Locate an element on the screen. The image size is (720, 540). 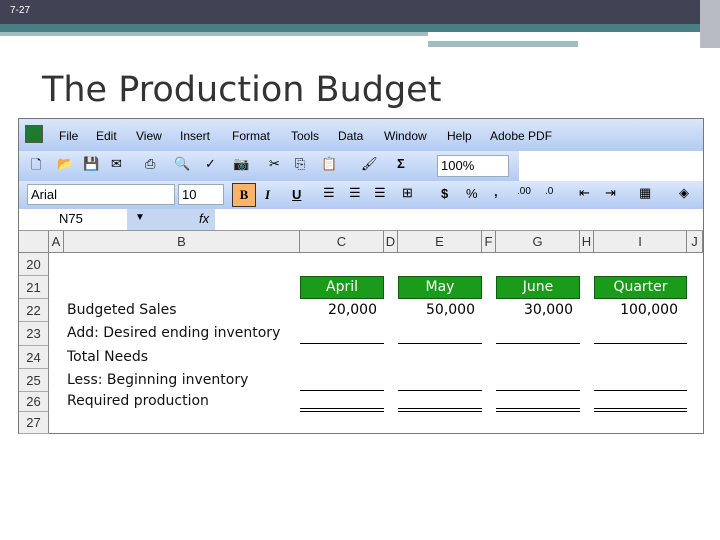
align-right-icon: ☰ is located at coordinates (380, 193).